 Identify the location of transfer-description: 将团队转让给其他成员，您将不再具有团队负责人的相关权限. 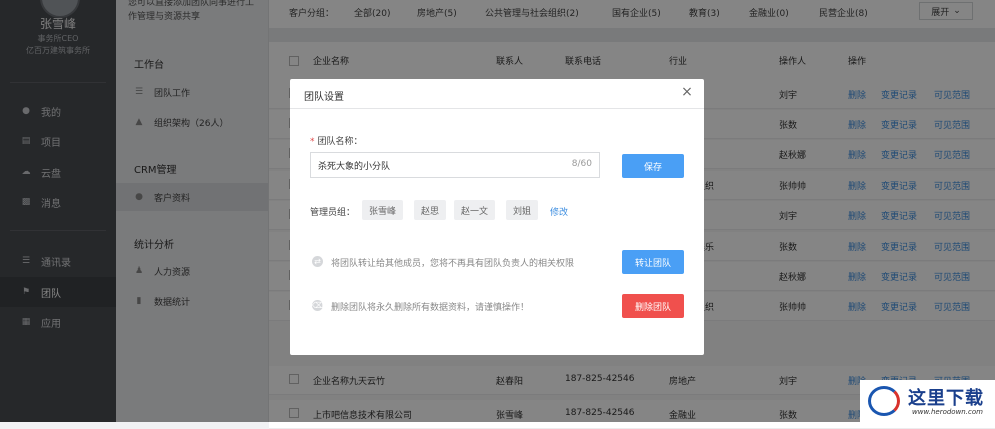
(453, 264).